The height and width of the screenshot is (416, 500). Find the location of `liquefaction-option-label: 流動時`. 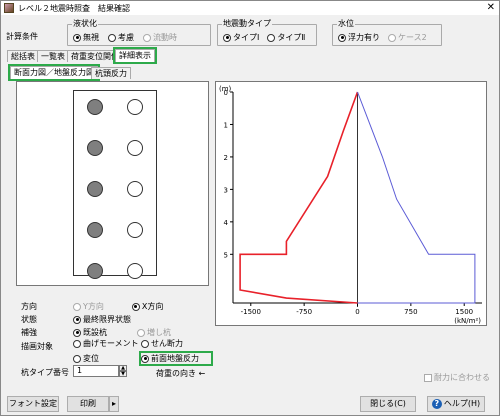

liquefaction-option-label: 流動時 is located at coordinates (165, 37).